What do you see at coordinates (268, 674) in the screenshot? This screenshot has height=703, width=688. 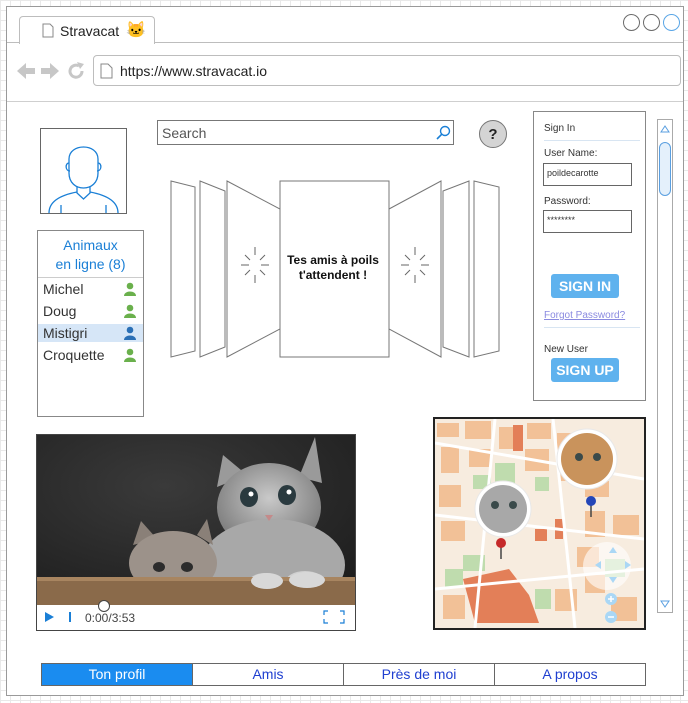 I see `tab-friends: Amis` at bounding box center [268, 674].